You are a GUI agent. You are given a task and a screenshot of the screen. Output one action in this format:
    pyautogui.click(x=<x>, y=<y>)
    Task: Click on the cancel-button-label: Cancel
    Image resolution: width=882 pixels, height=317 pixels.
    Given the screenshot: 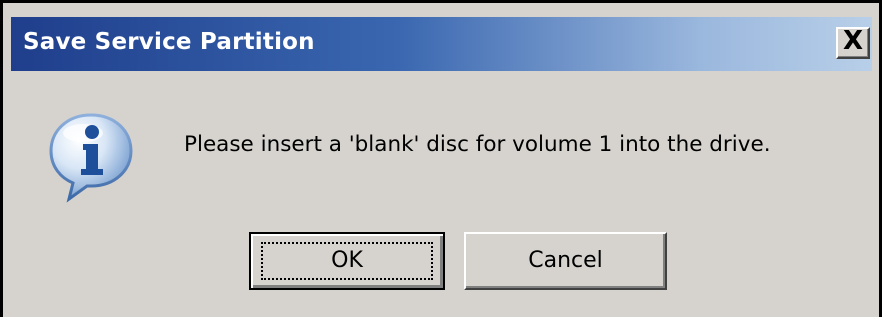 What is the action you would take?
    pyautogui.click(x=565, y=260)
    